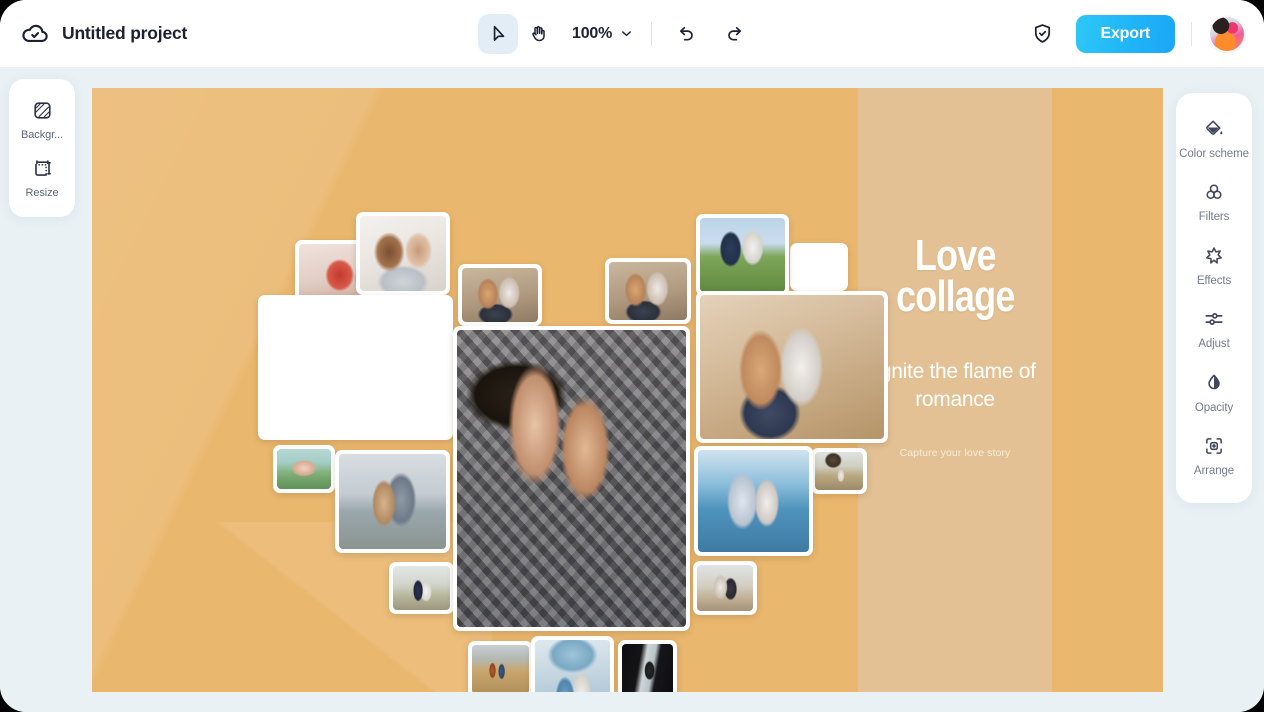 This screenshot has width=1264, height=712. I want to click on photo-tree-wedding, so click(839, 471).